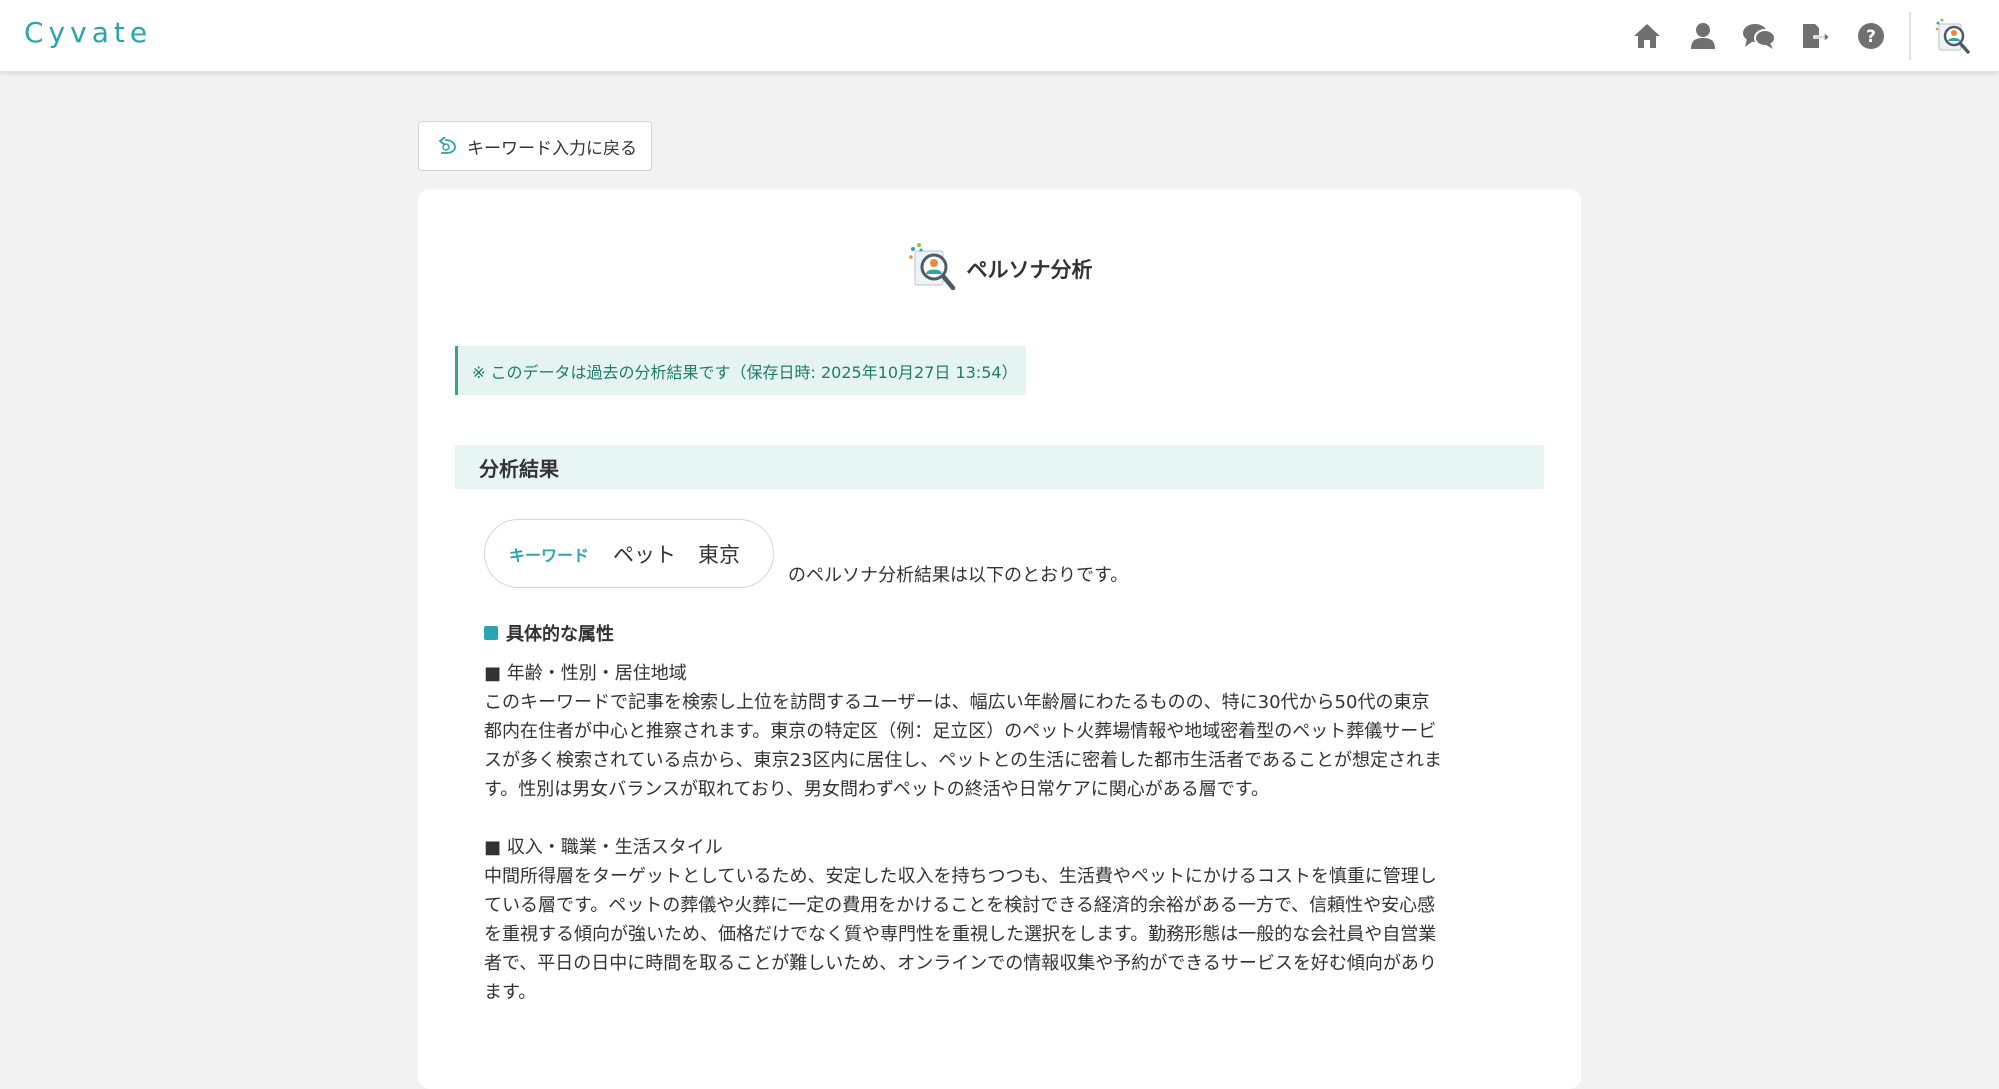 The width and height of the screenshot is (1999, 1089). I want to click on card-title: ペルソナ分析, so click(999, 269).